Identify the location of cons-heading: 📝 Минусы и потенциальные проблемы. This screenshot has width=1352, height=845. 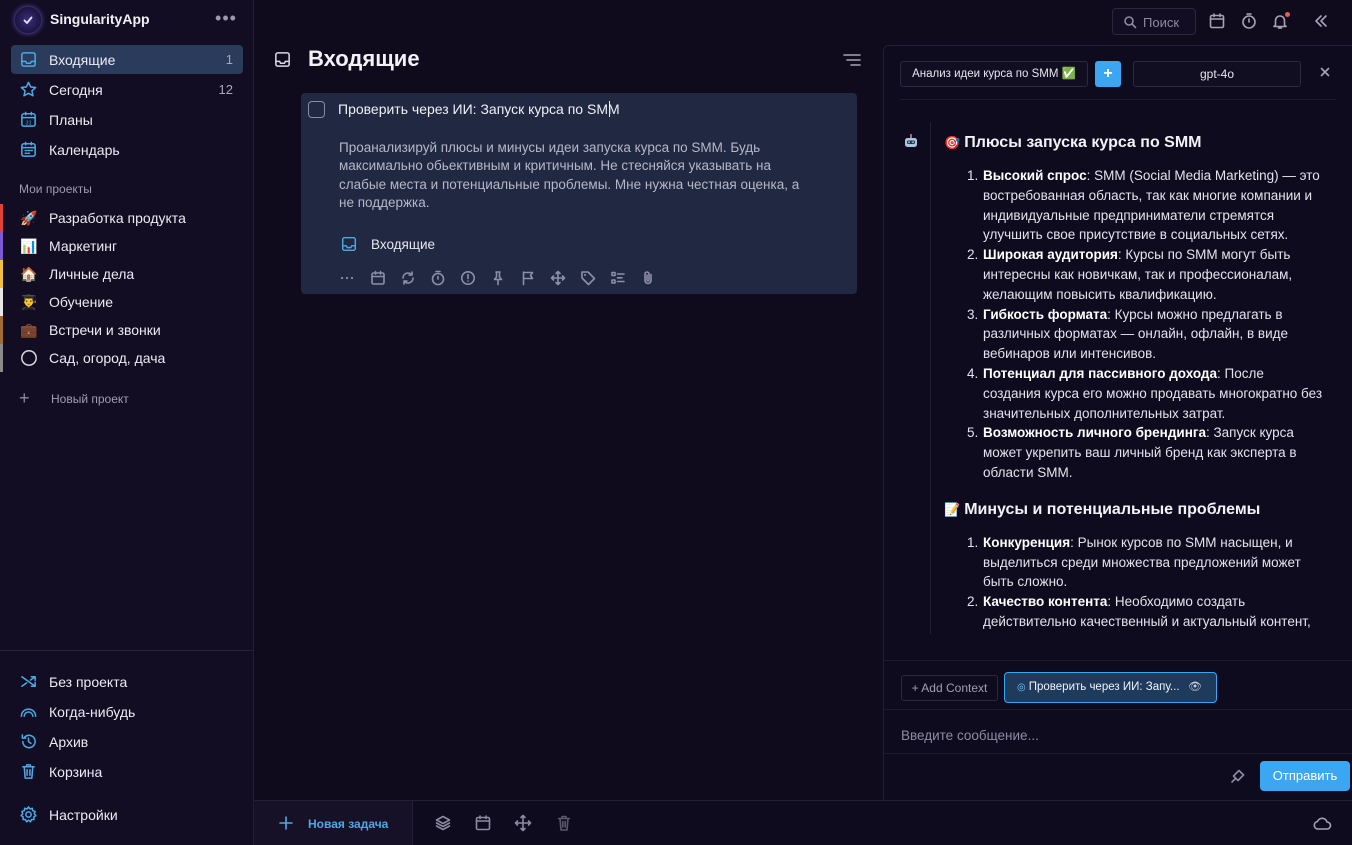
(1102, 509).